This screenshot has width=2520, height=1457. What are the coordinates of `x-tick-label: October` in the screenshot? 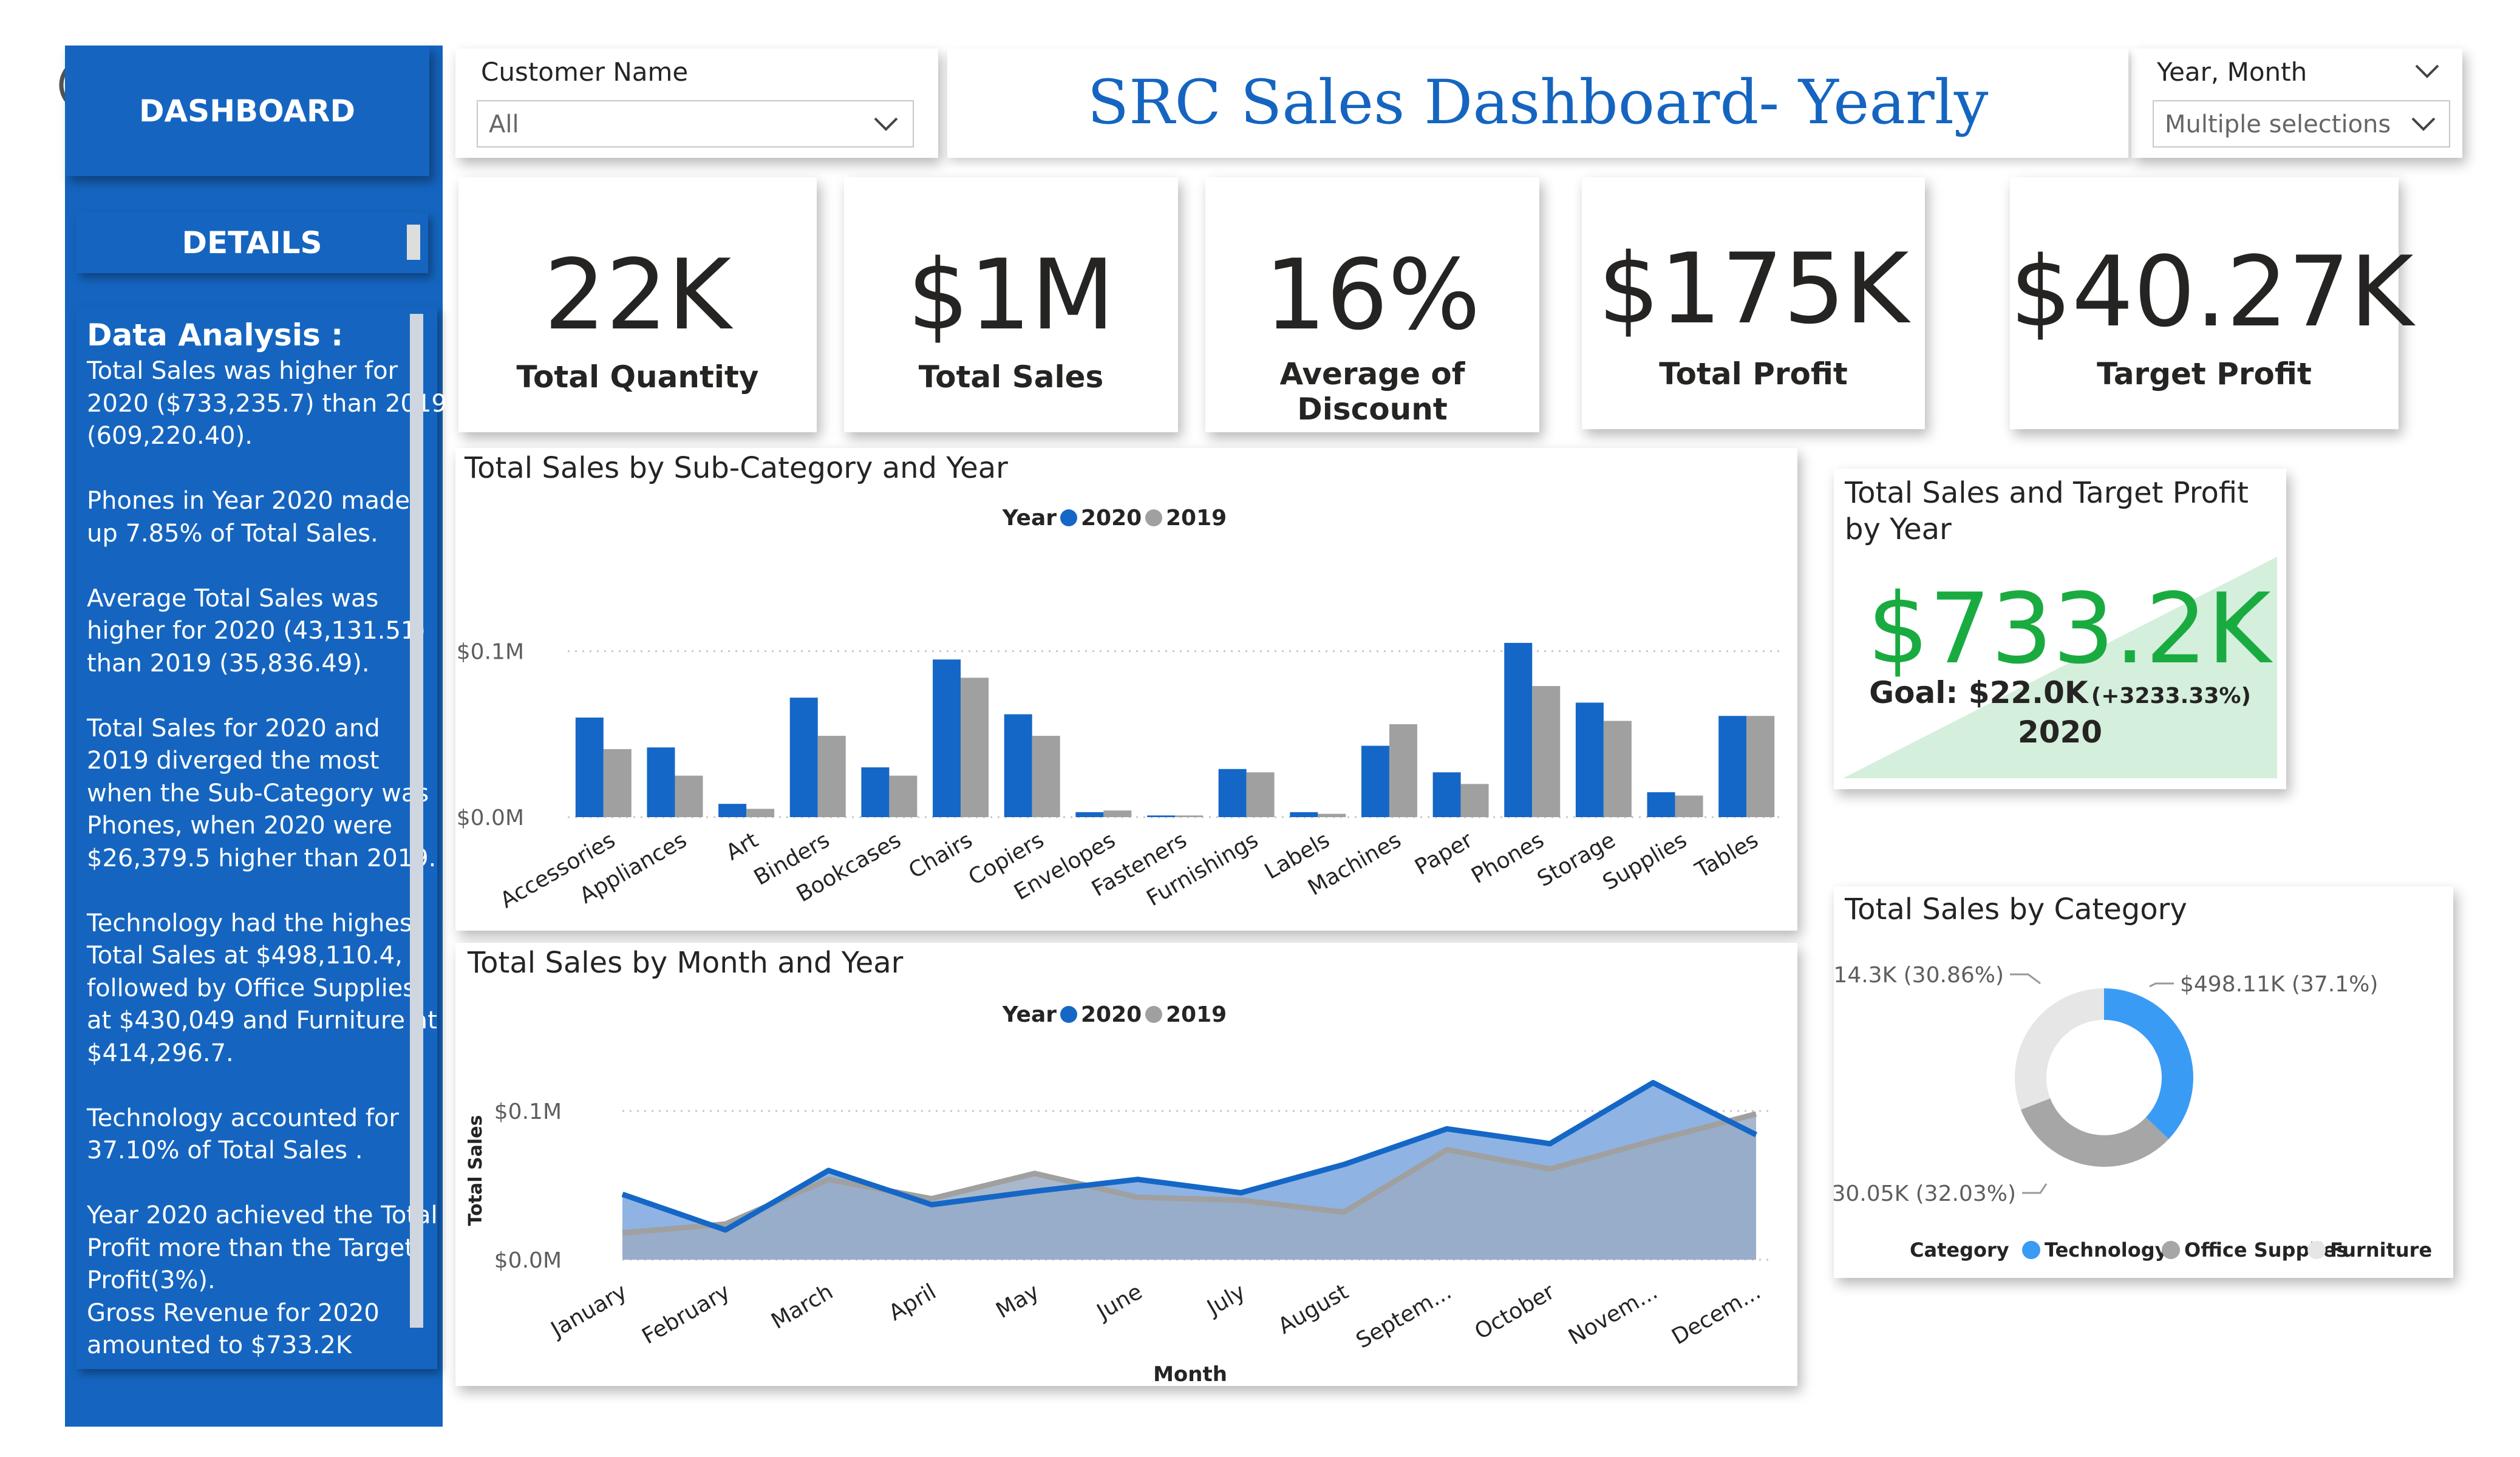 It's located at (1515, 1312).